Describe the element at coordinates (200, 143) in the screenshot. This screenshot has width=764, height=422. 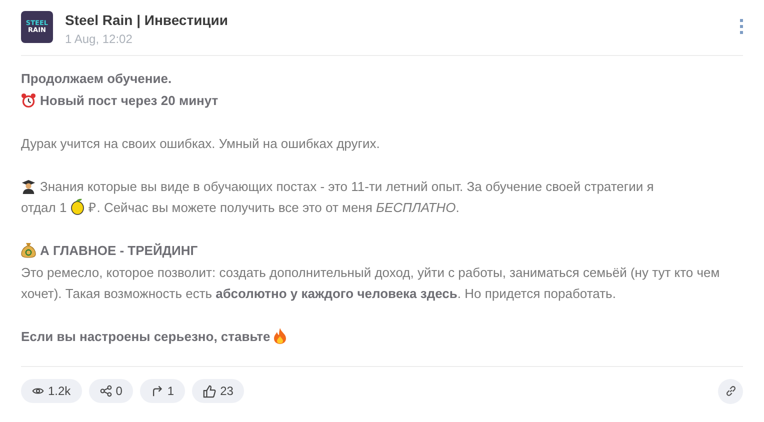
I see `post-text: Дурак учится на своих ошибках. Умный на ошибках других.` at that location.